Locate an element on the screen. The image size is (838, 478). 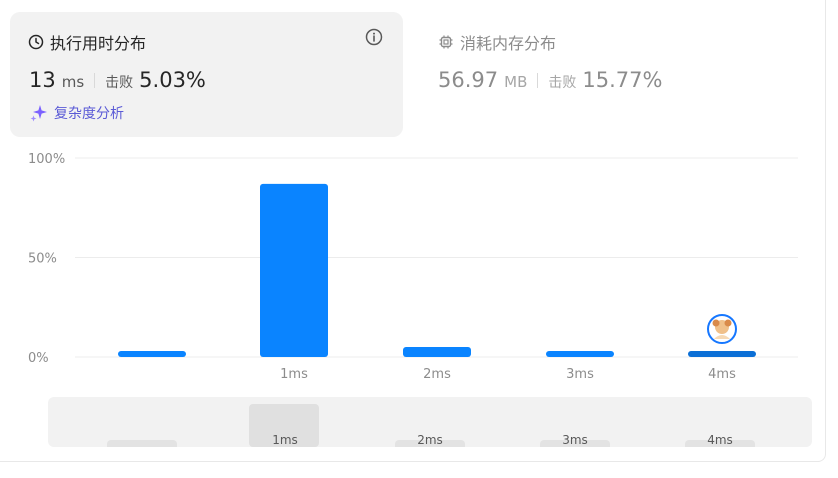
x-tick-label: 3ms is located at coordinates (580, 374).